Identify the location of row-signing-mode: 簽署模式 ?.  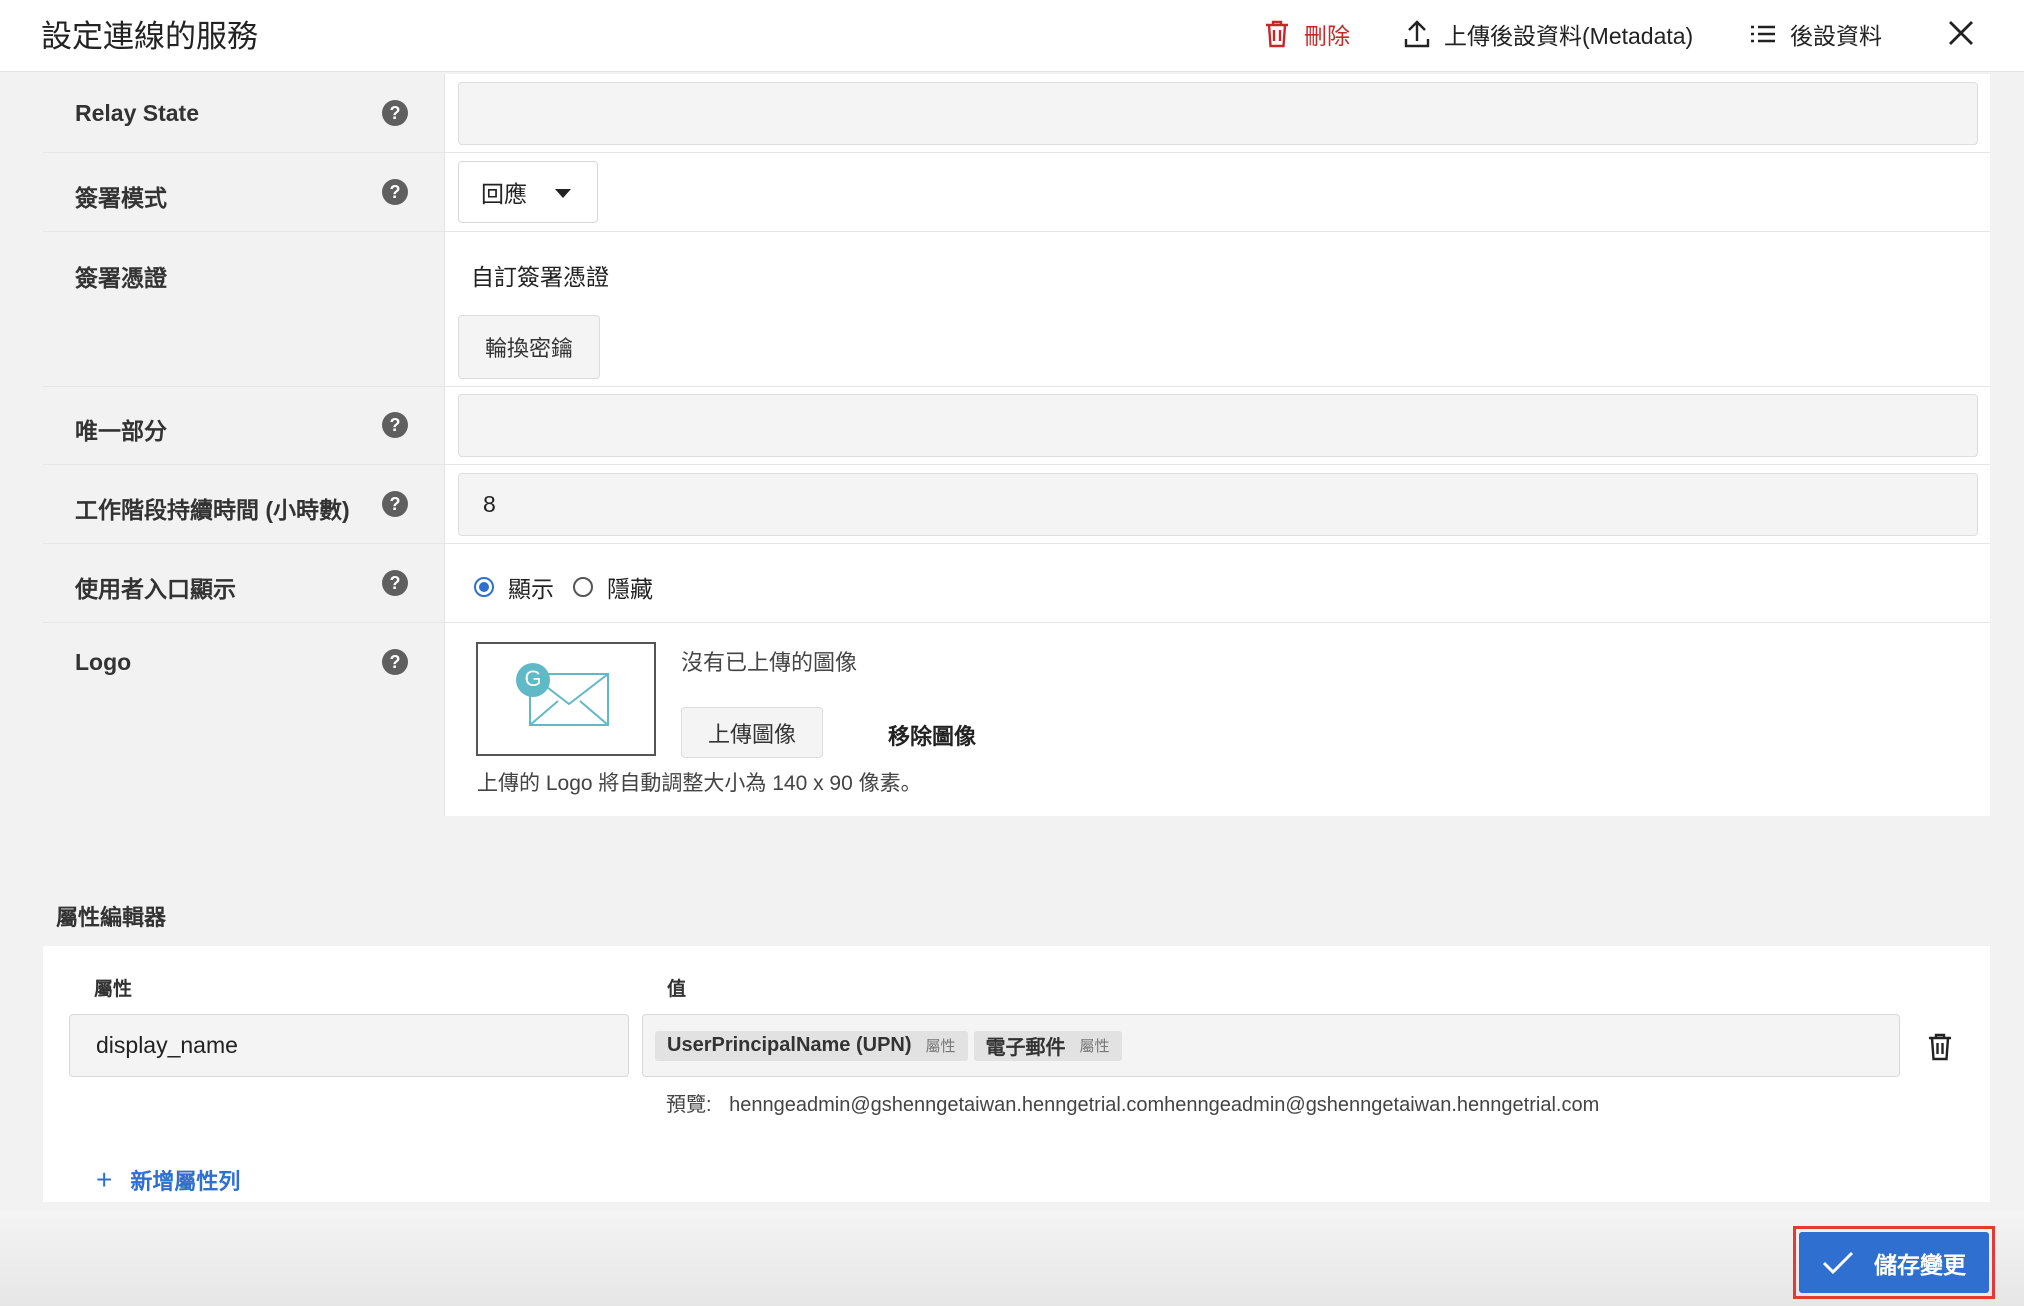
(1016, 192).